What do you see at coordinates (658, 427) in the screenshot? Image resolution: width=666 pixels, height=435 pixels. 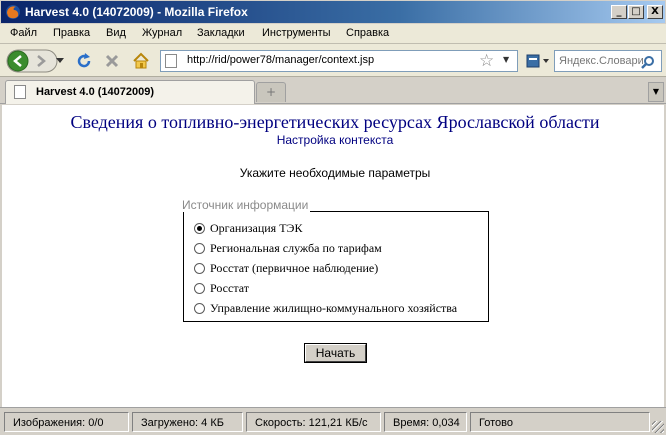 I see `resize-grip` at bounding box center [658, 427].